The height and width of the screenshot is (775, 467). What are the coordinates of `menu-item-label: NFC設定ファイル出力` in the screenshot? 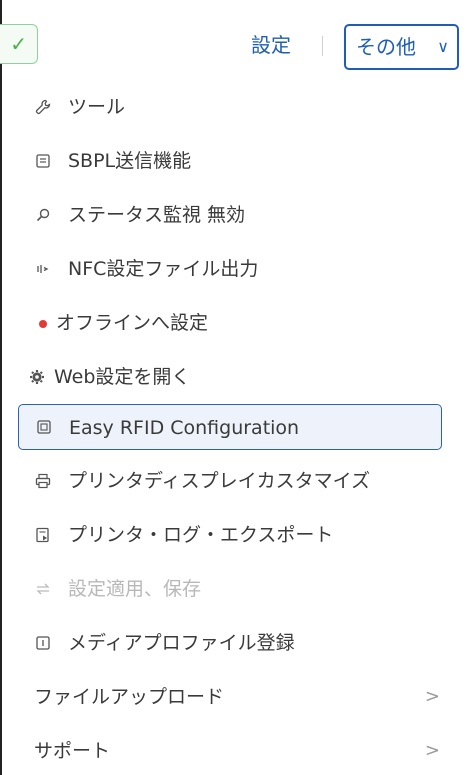 It's located at (163, 269).